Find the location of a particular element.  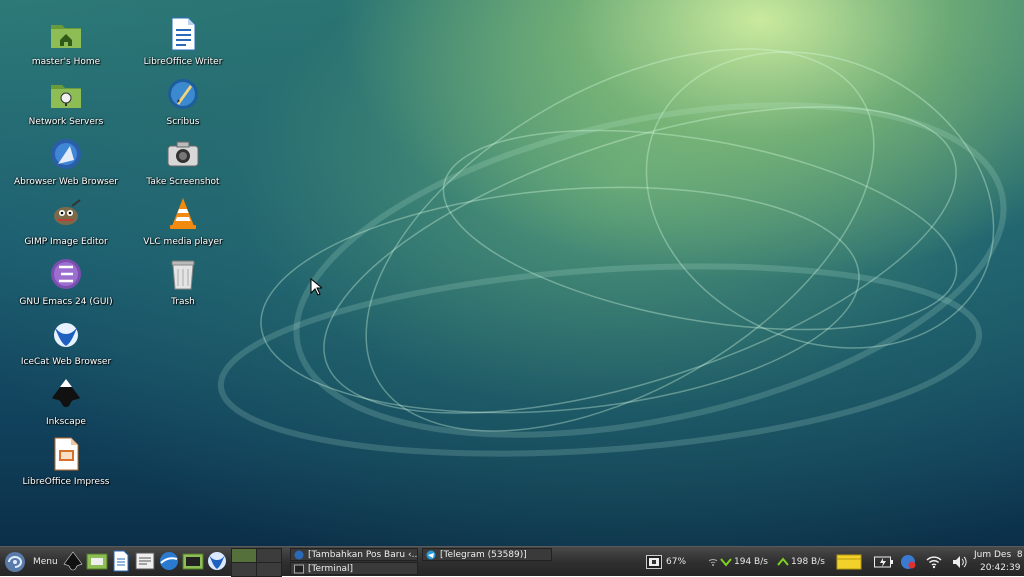

desktop-icon-icecat: IceCat Web Browser is located at coordinates (66, 345).